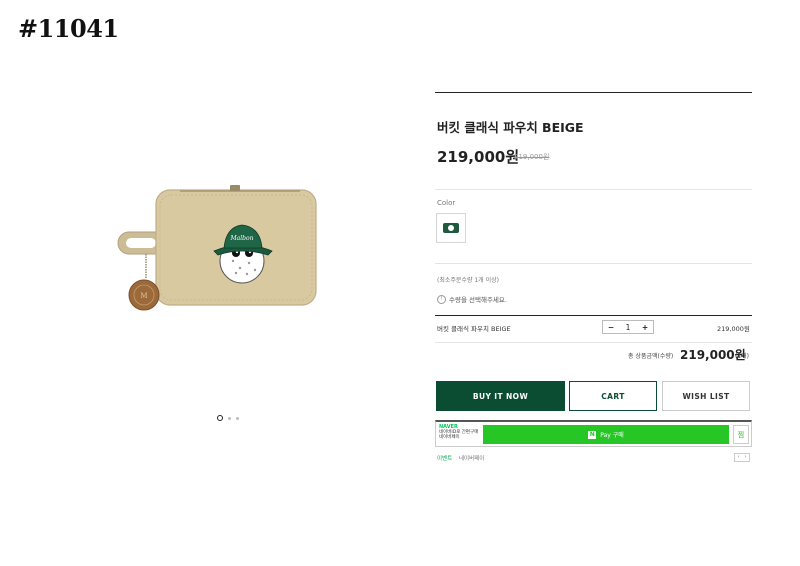 The width and height of the screenshot is (800, 566). What do you see at coordinates (459, 435) in the screenshot?
I see `naver-pay-subtext: 네이버ID로 간편구매 네이버페이` at bounding box center [459, 435].